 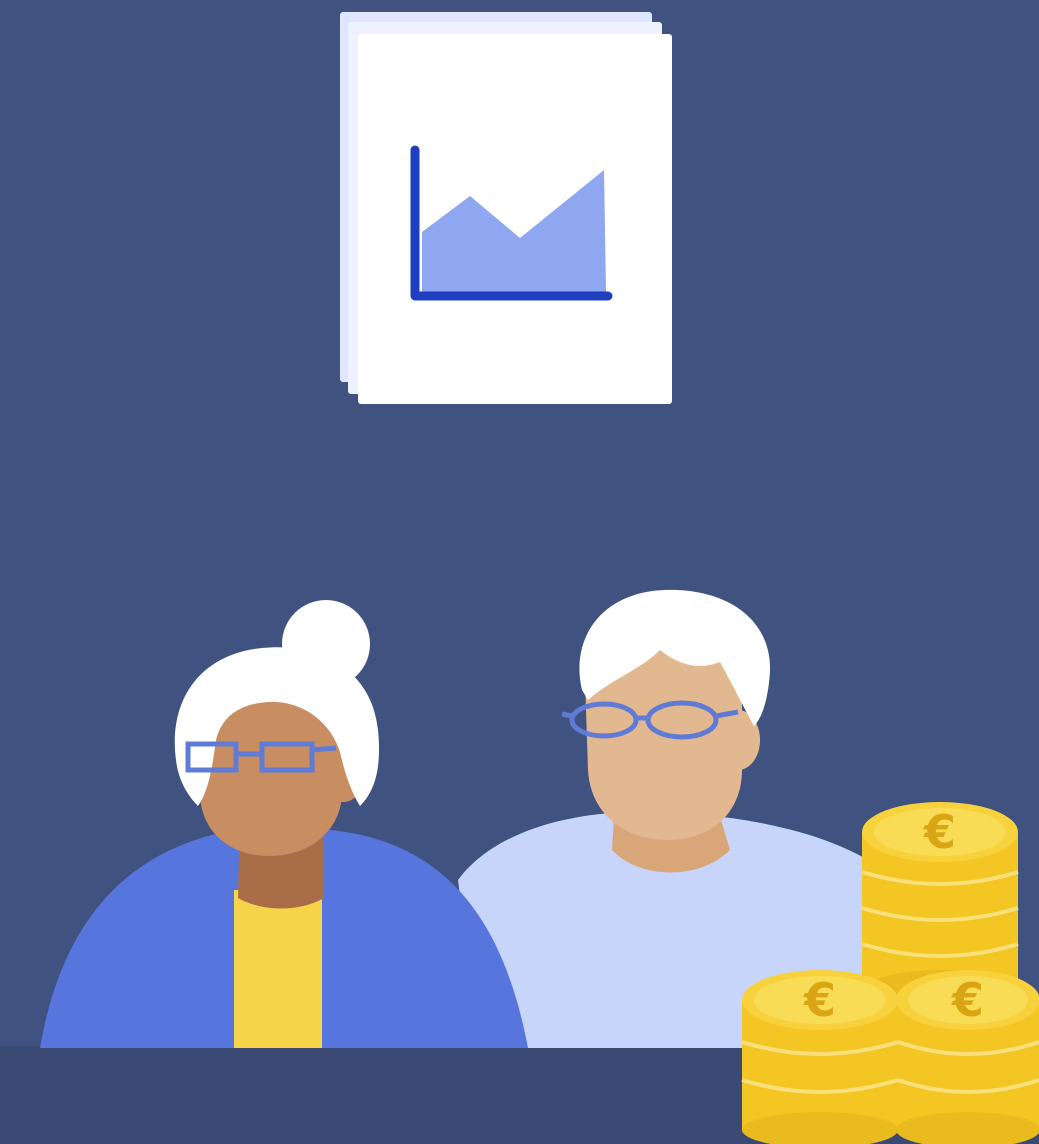 What do you see at coordinates (506, 208) in the screenshot?
I see `document-chart-icon` at bounding box center [506, 208].